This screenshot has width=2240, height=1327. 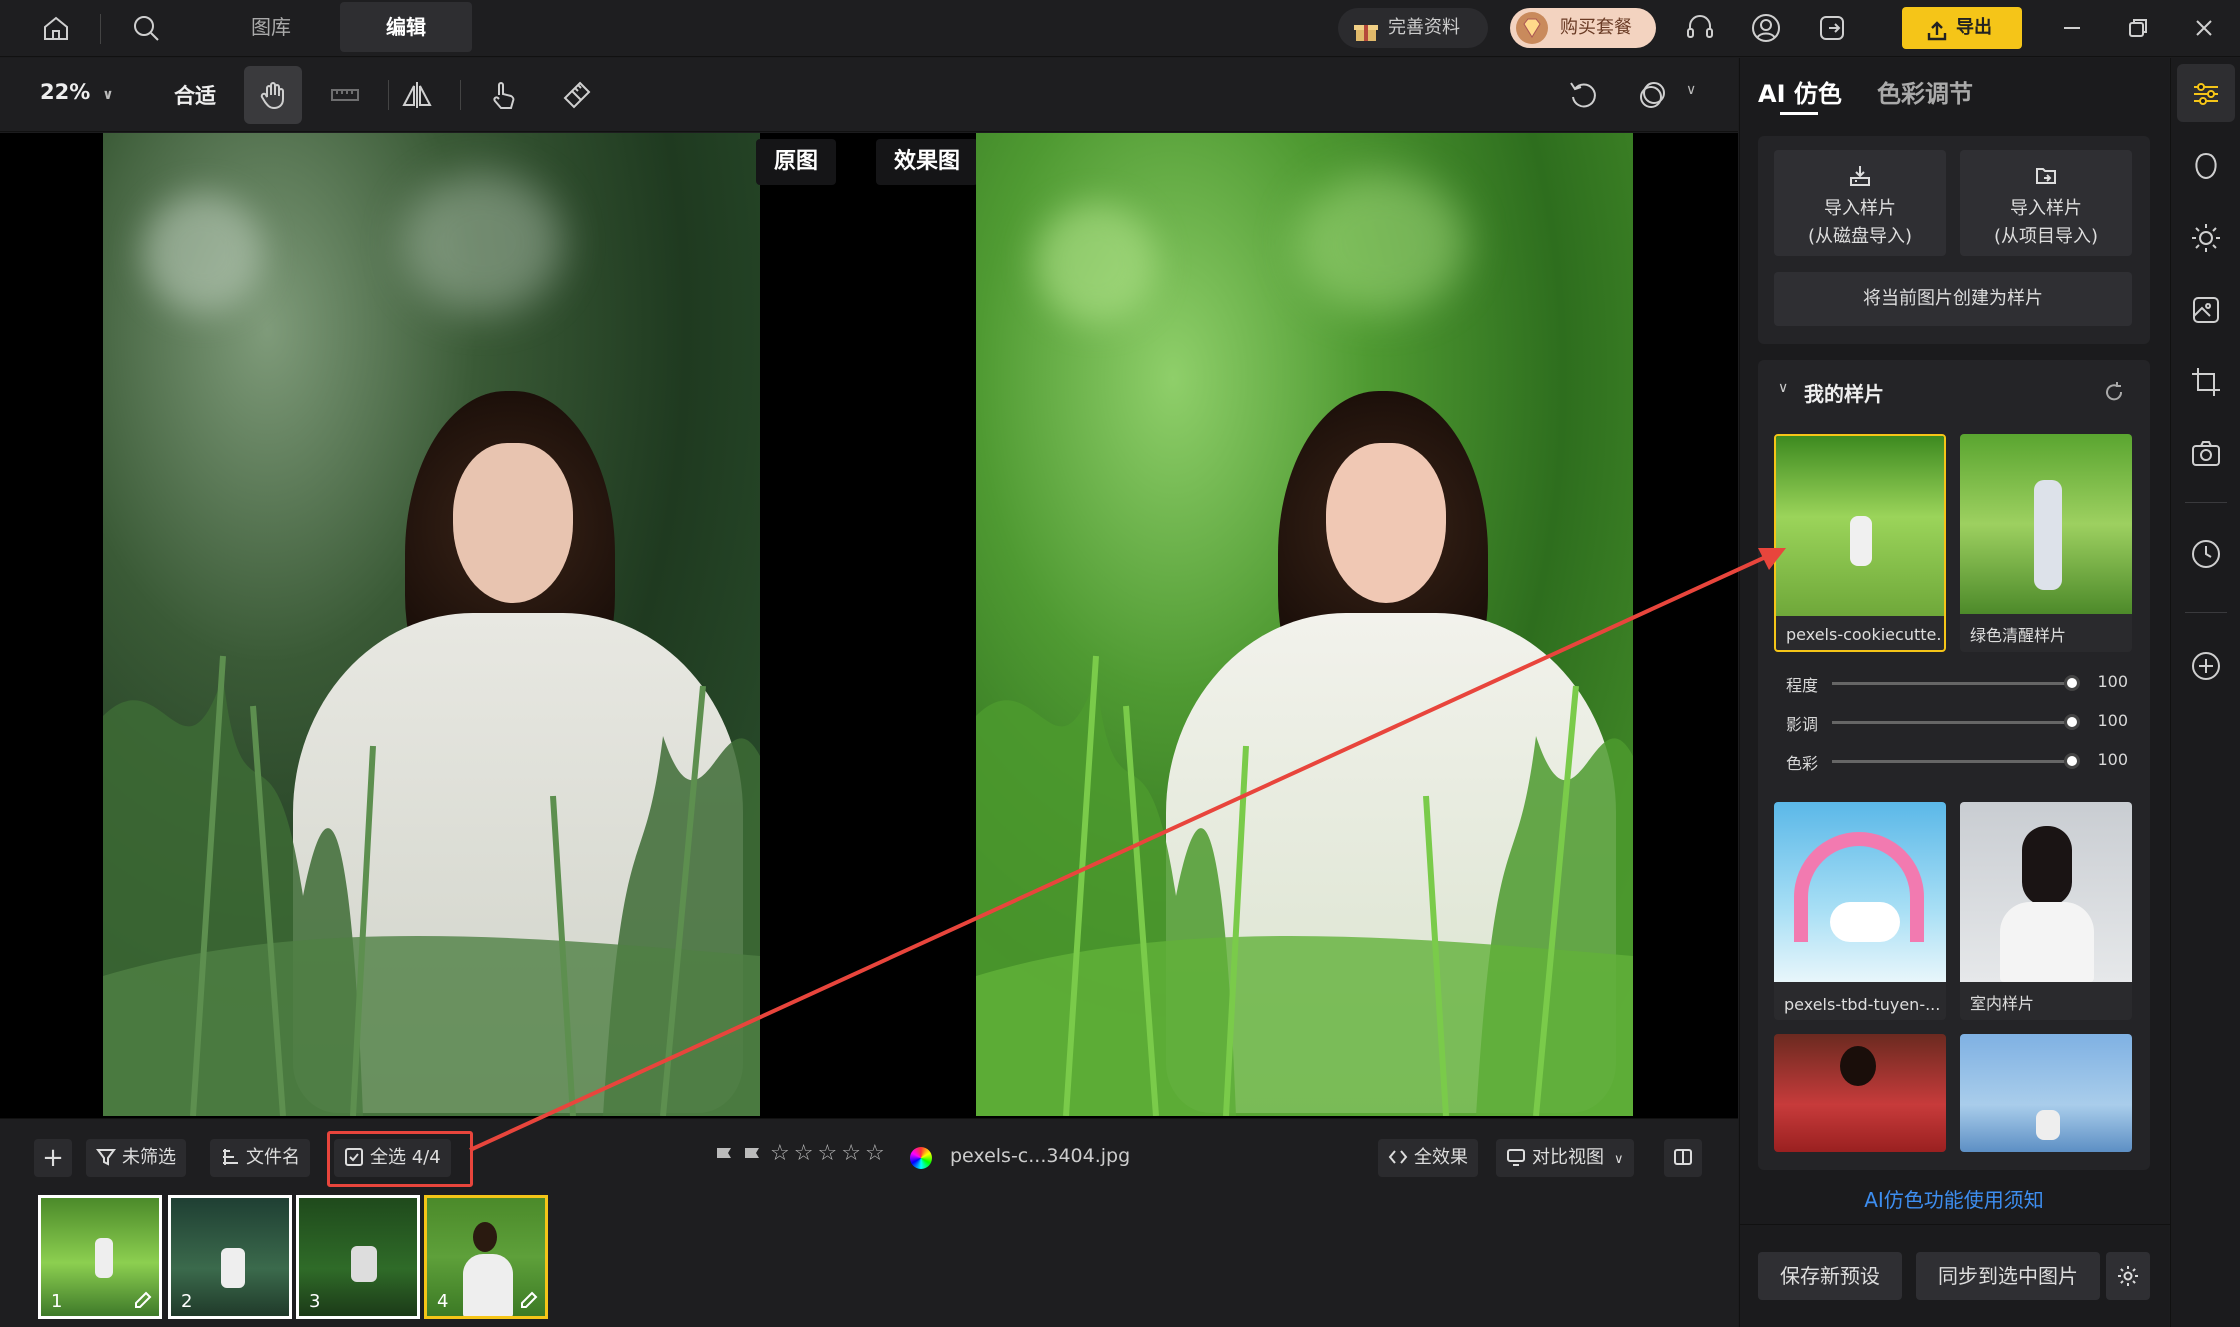 What do you see at coordinates (1860, 176) in the screenshot?
I see `import-disk-icon` at bounding box center [1860, 176].